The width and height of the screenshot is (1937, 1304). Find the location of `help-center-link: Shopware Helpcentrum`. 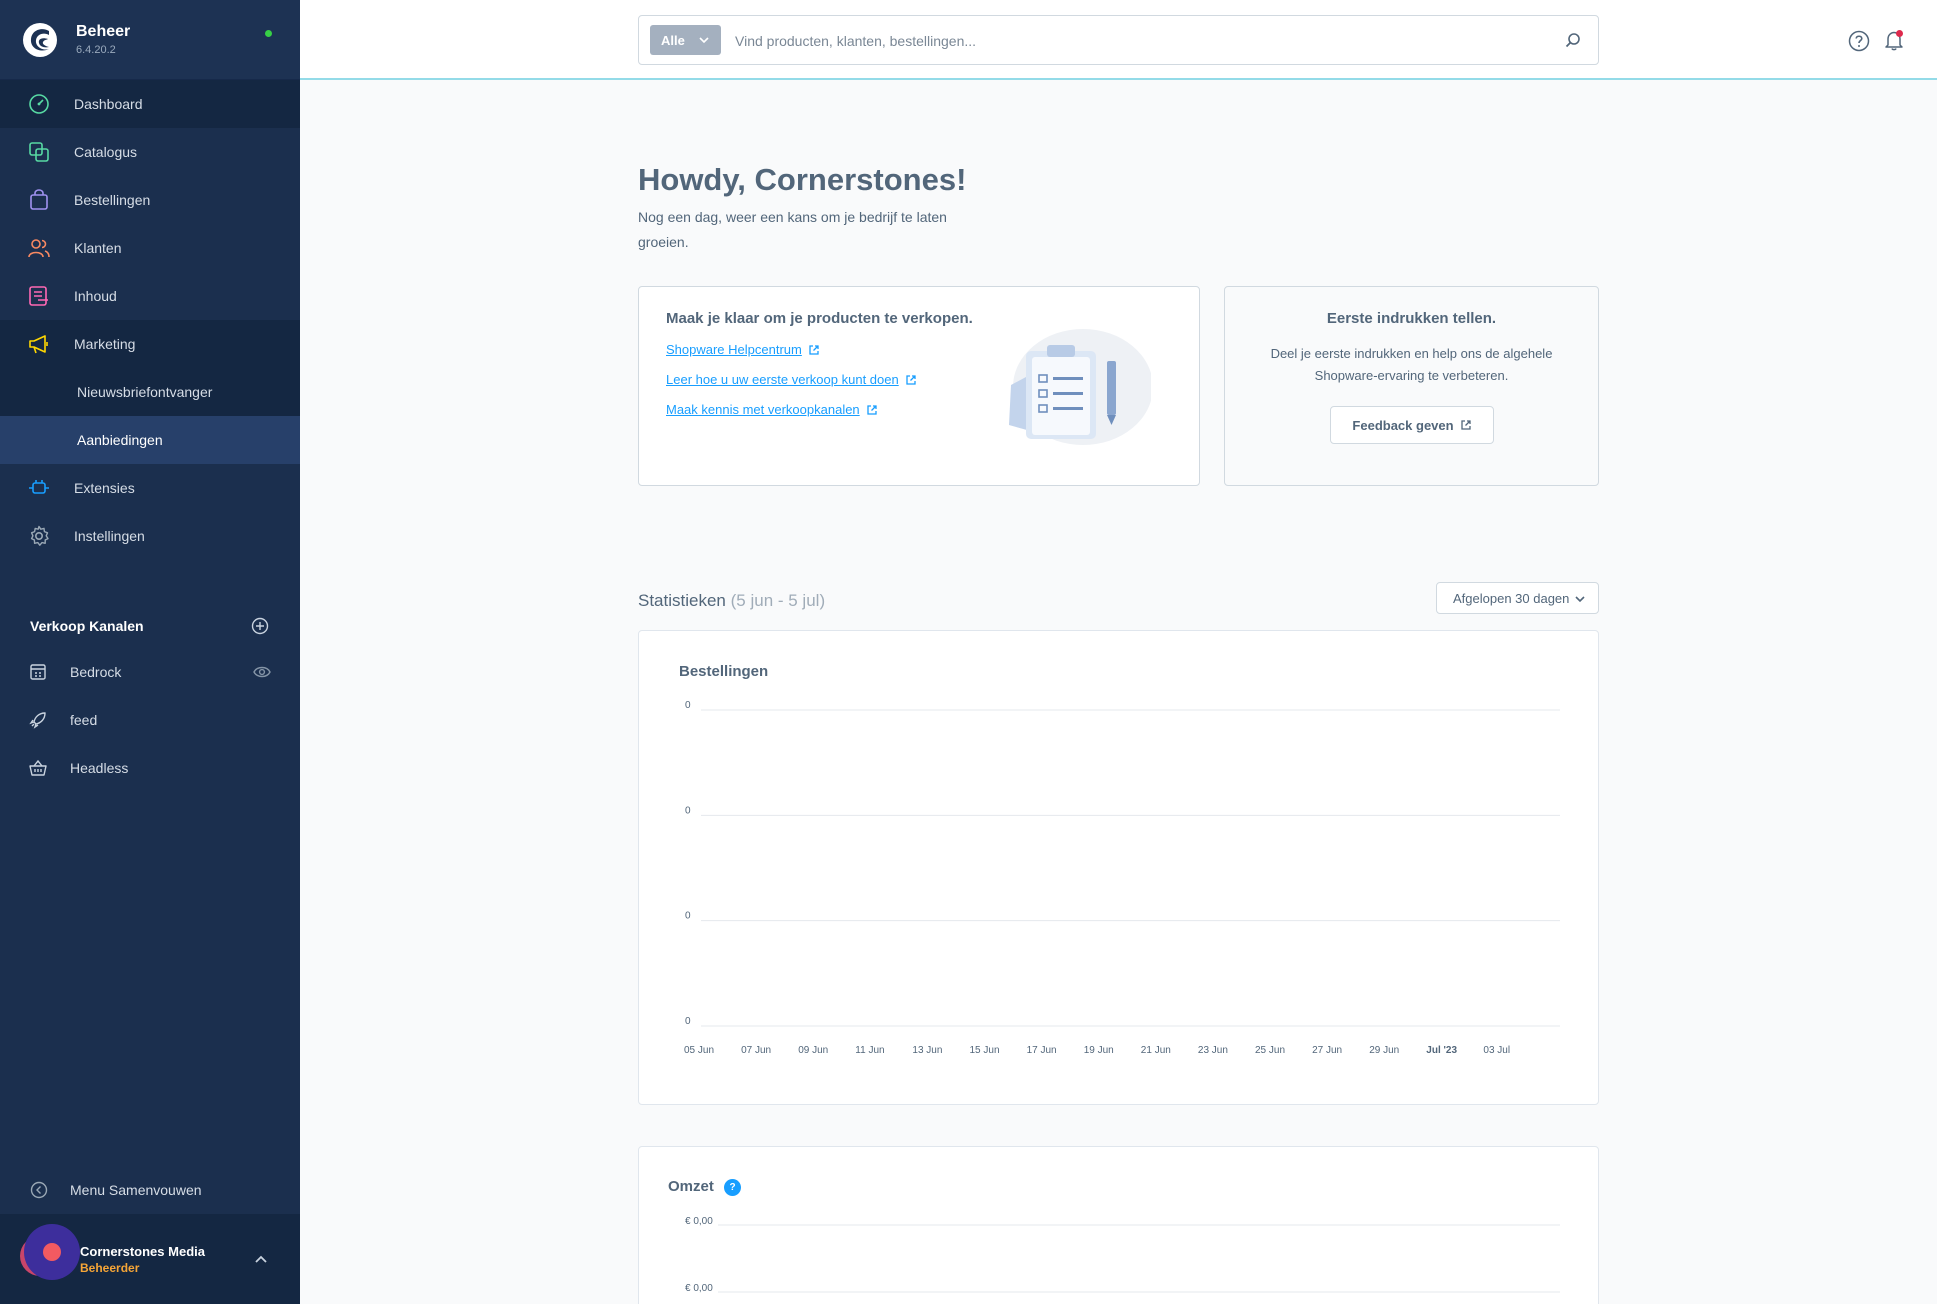

help-center-link: Shopware Helpcentrum is located at coordinates (743, 349).